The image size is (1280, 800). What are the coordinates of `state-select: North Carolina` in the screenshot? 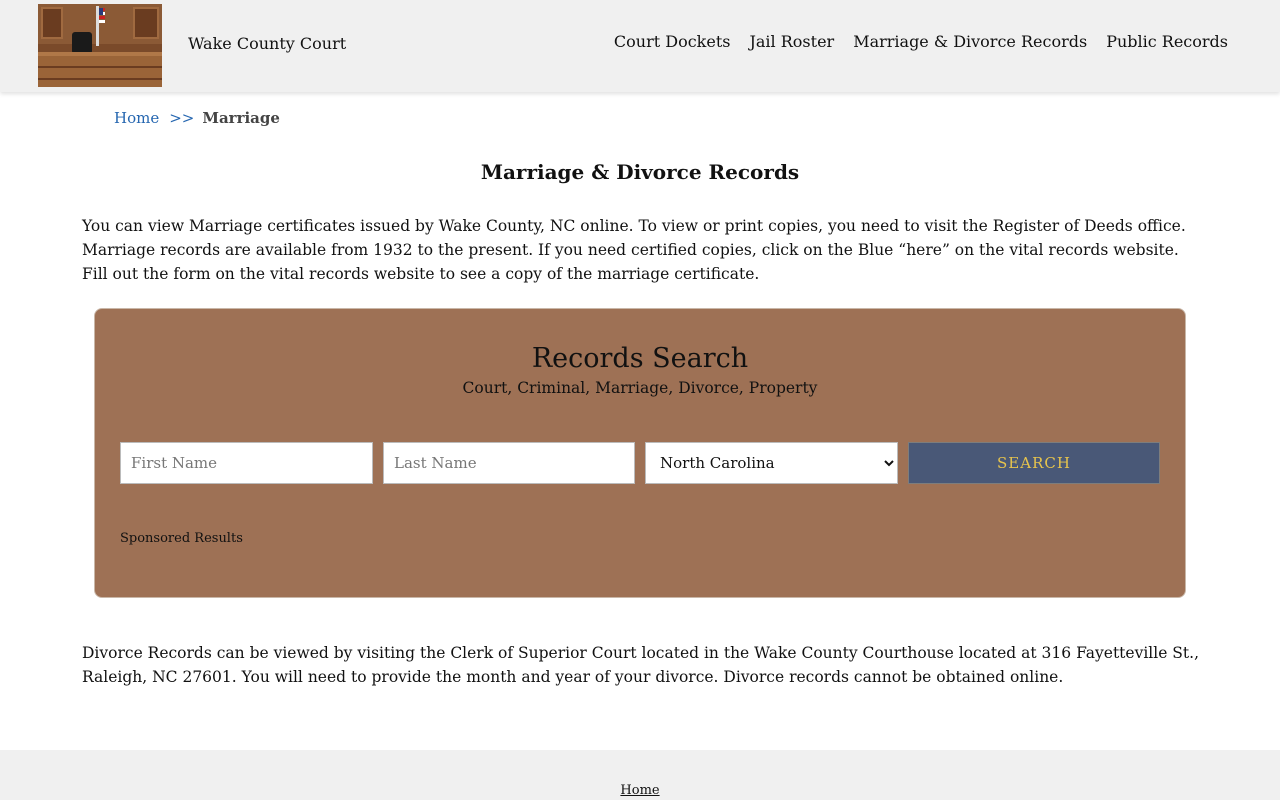 It's located at (771, 463).